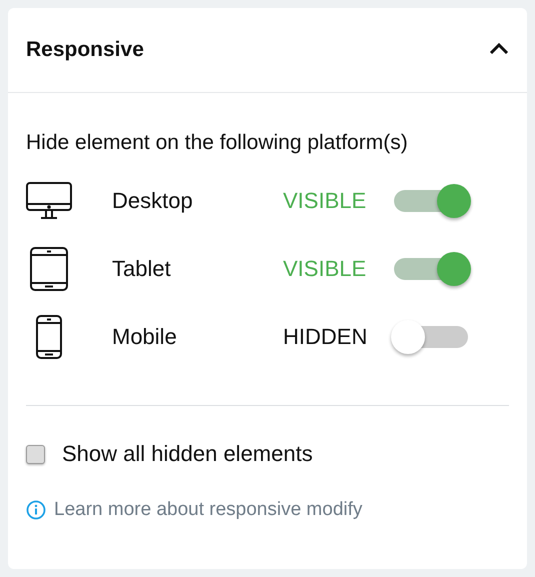 This screenshot has width=535, height=577. Describe the element at coordinates (49, 201) in the screenshot. I see `monitor-icon` at that location.